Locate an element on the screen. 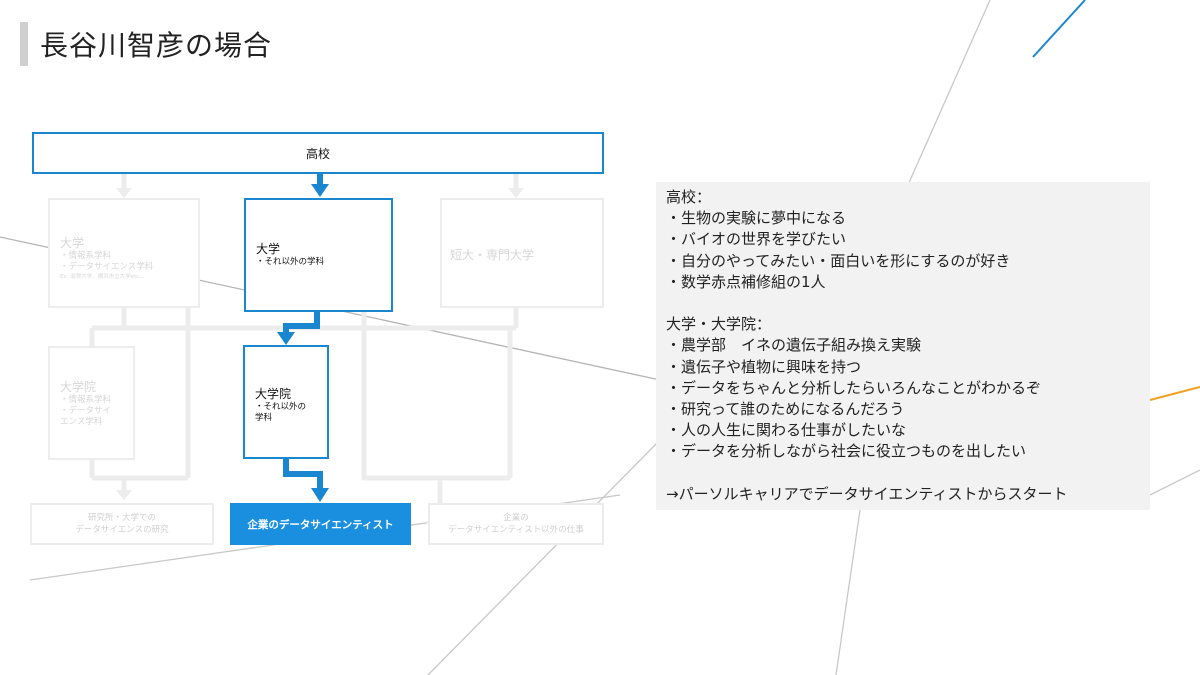  node-univ-ds-line: ・情報系学科 is located at coordinates (86, 256).